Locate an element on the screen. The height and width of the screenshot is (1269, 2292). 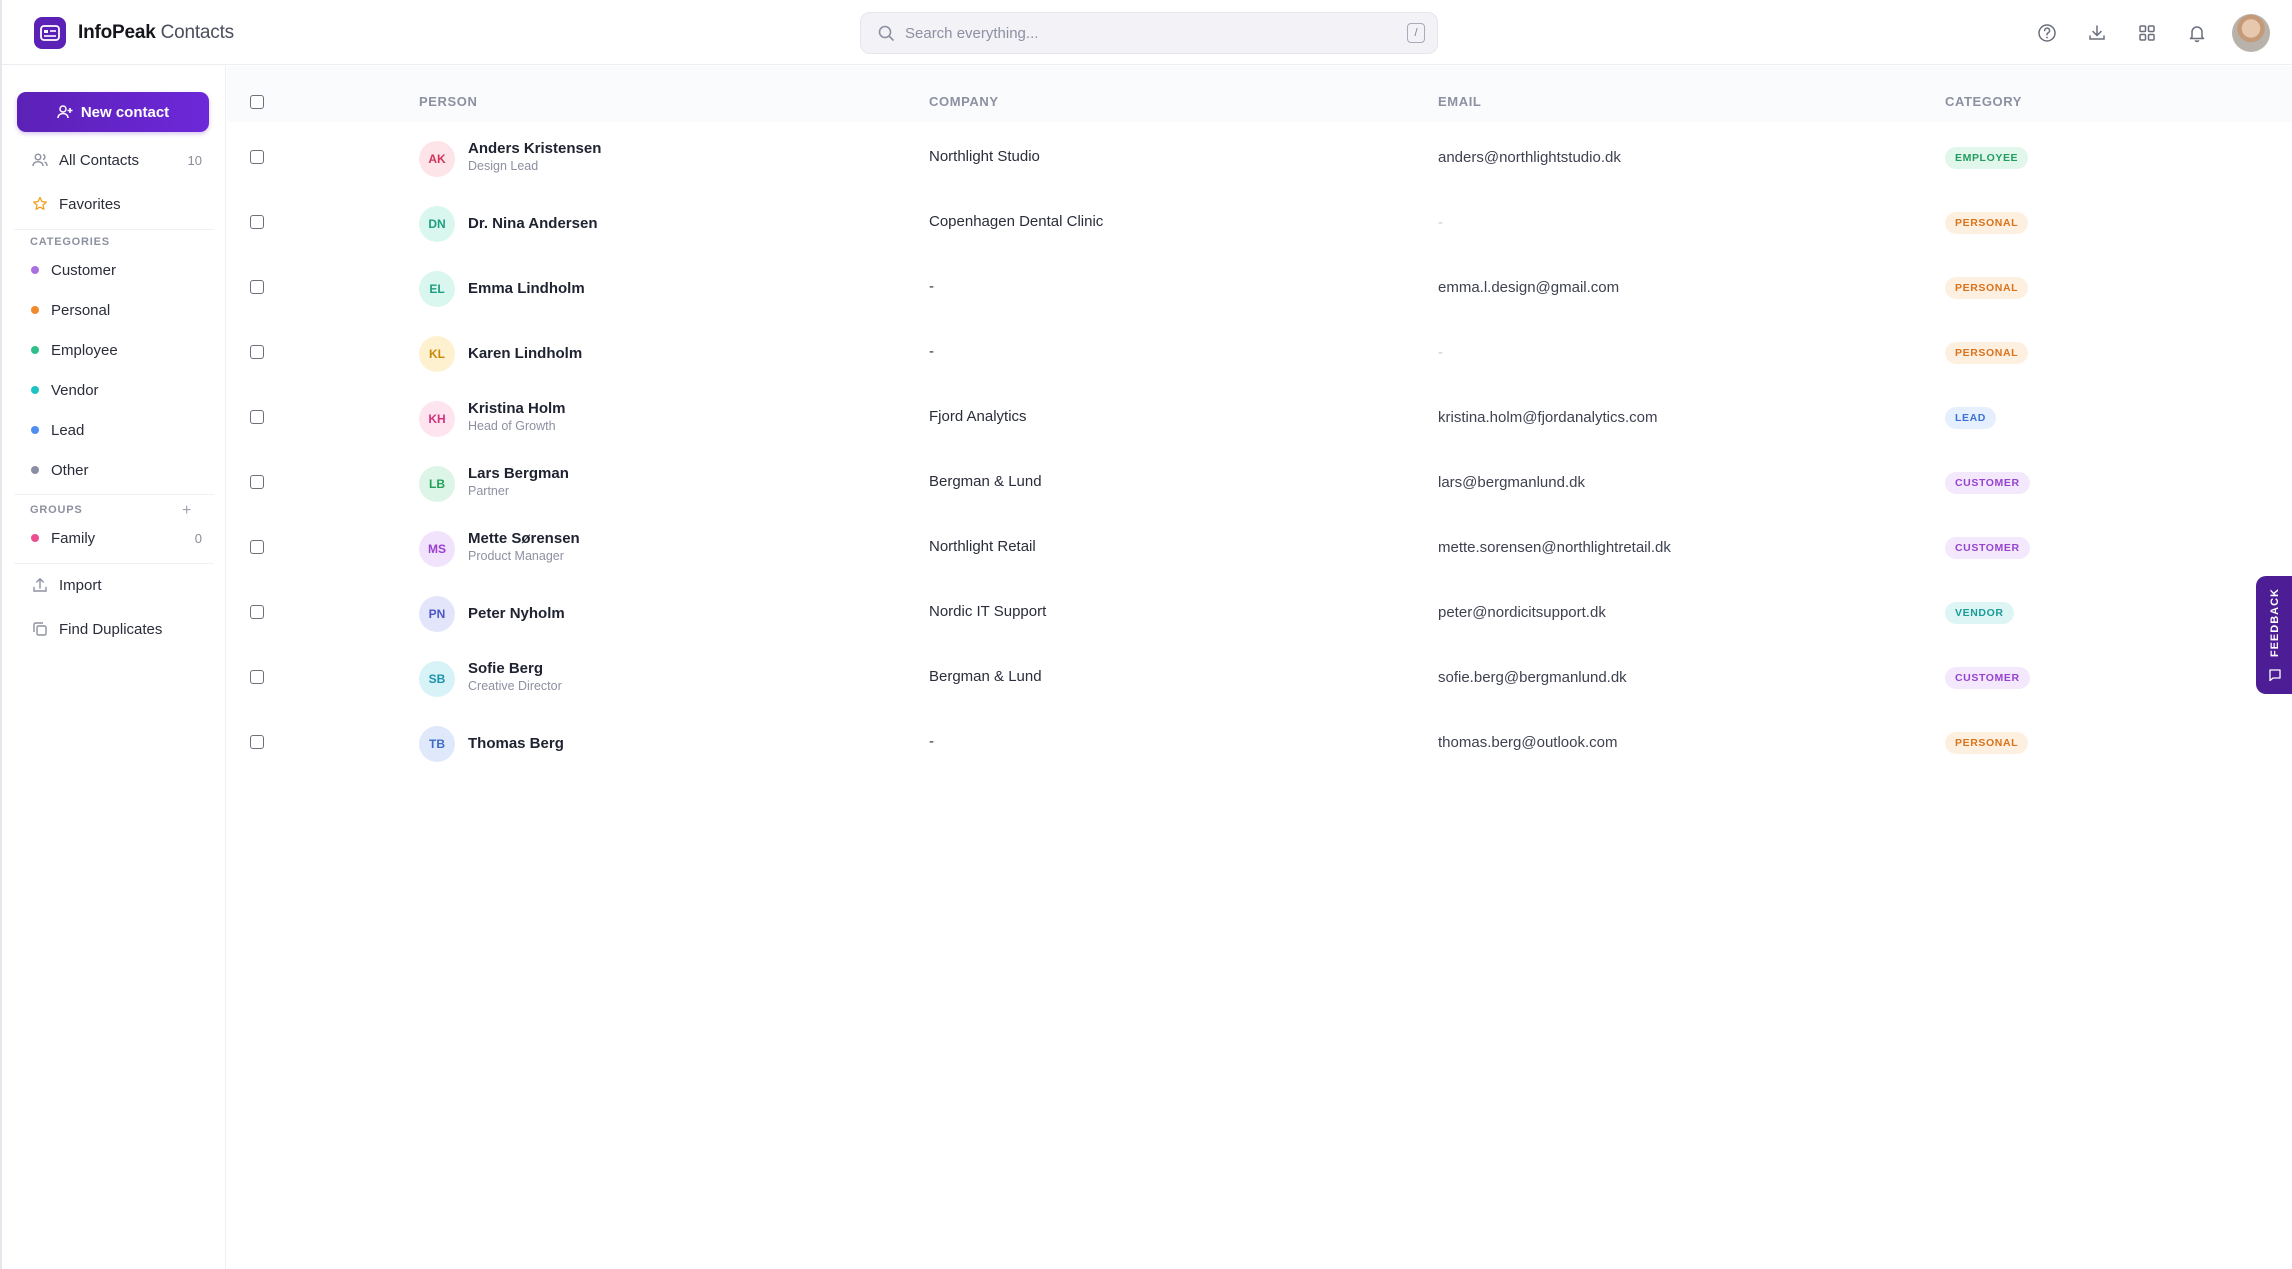
contact-name: Sofie Berg is located at coordinates (505, 668).